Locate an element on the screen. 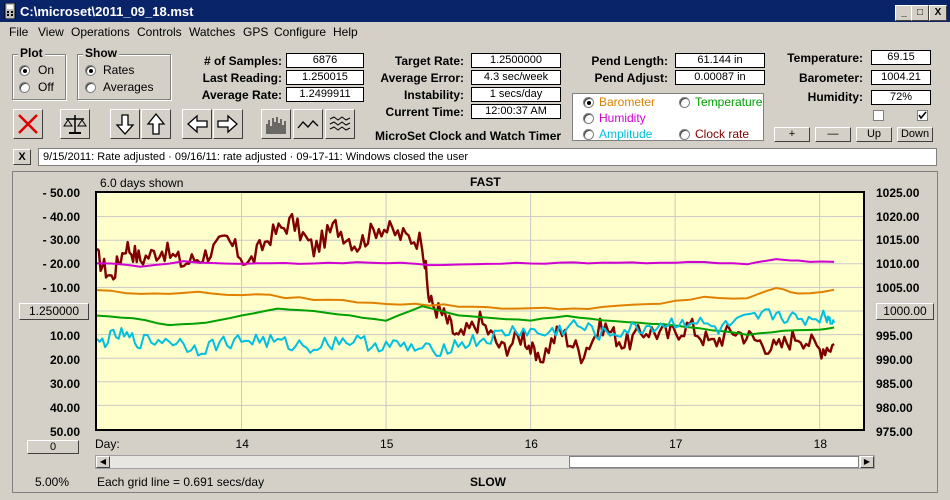 Image resolution: width=950 pixels, height=500 pixels. show-averages-radio is located at coordinates (90, 87).